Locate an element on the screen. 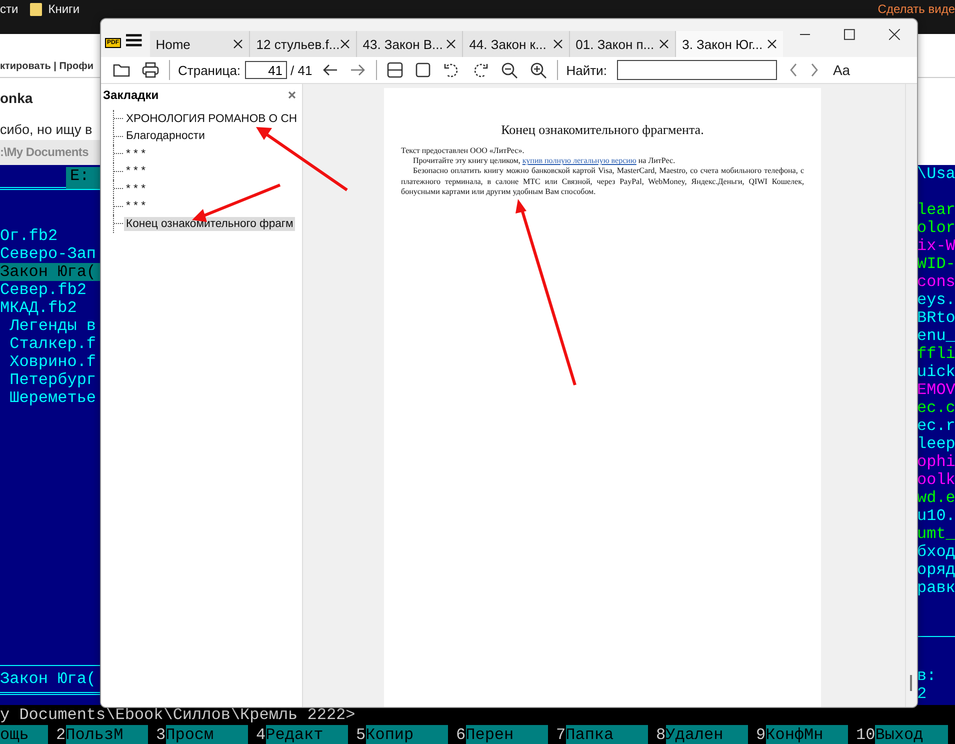 Image resolution: width=955 pixels, height=744 pixels. zoom-in-icon is located at coordinates (539, 70).